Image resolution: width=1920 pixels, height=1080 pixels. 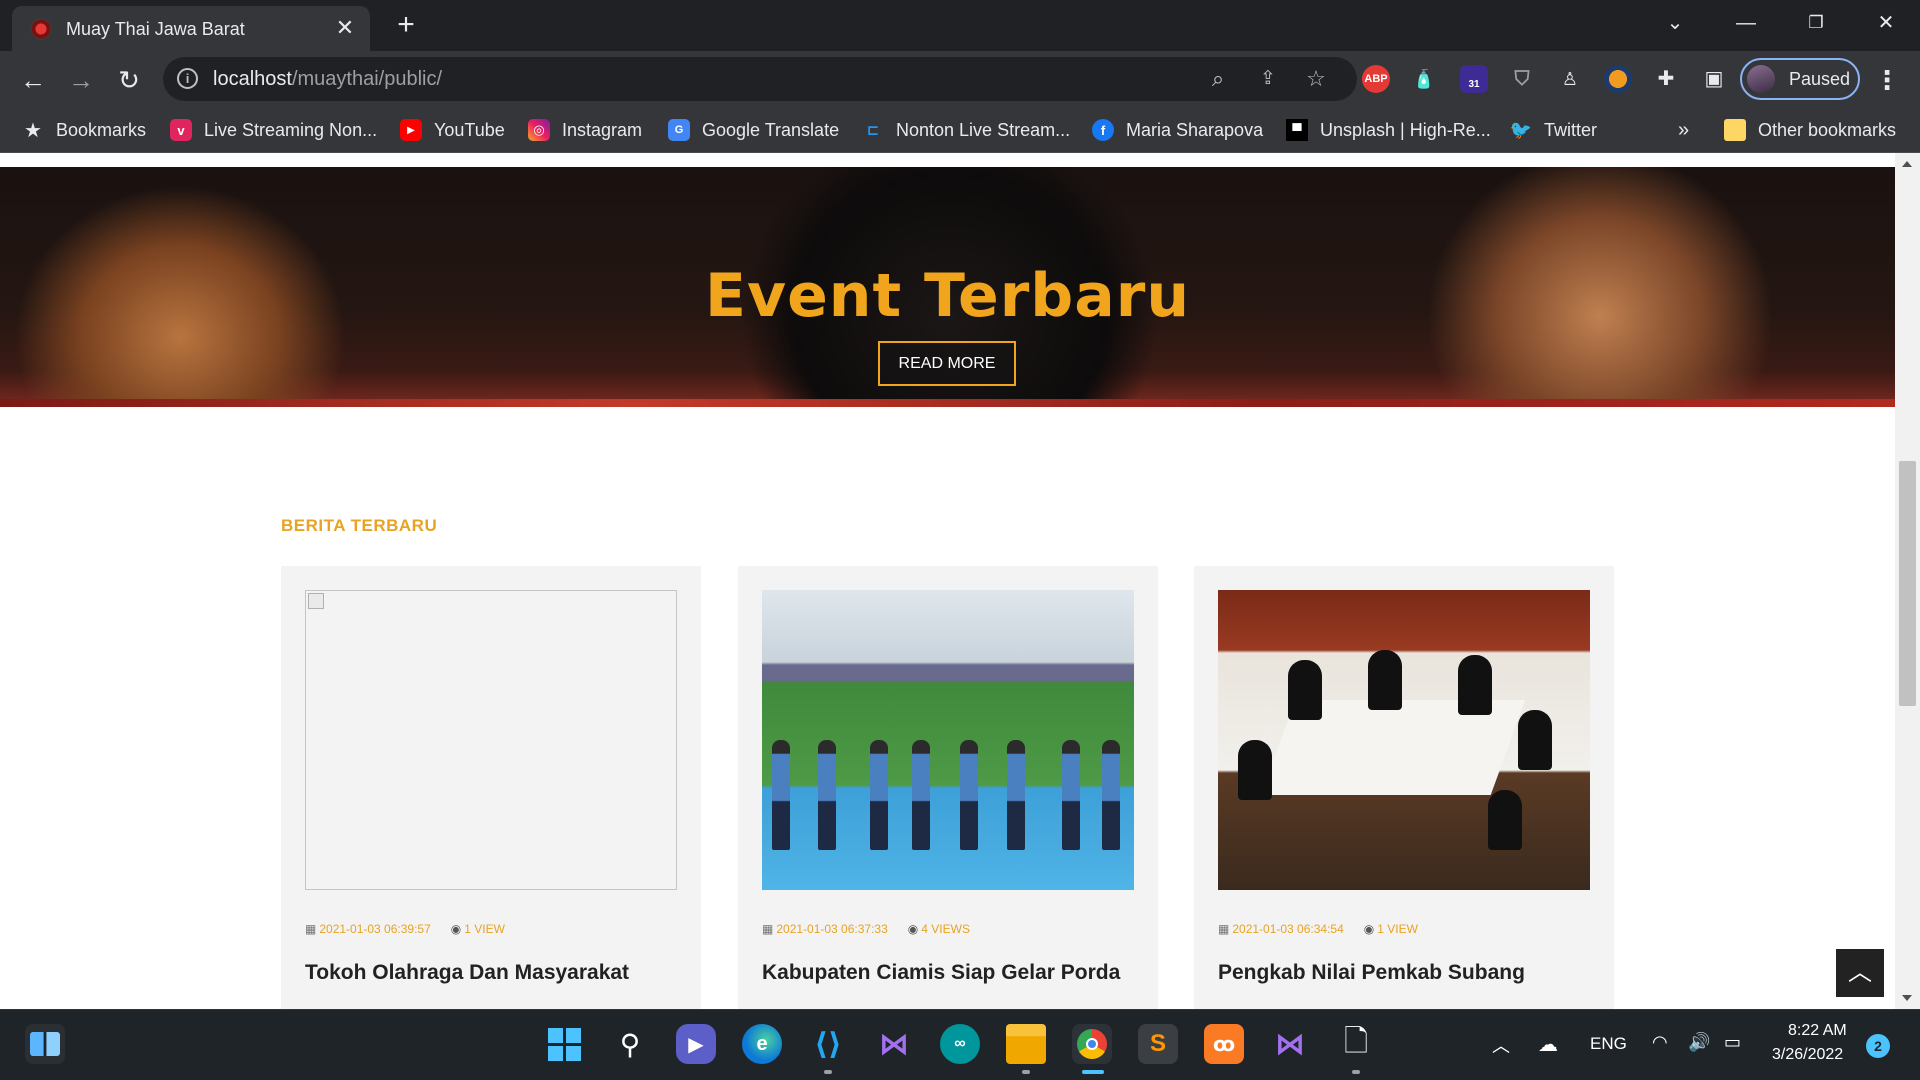 I want to click on extension-figure-icon: ♙, so click(x=1570, y=79).